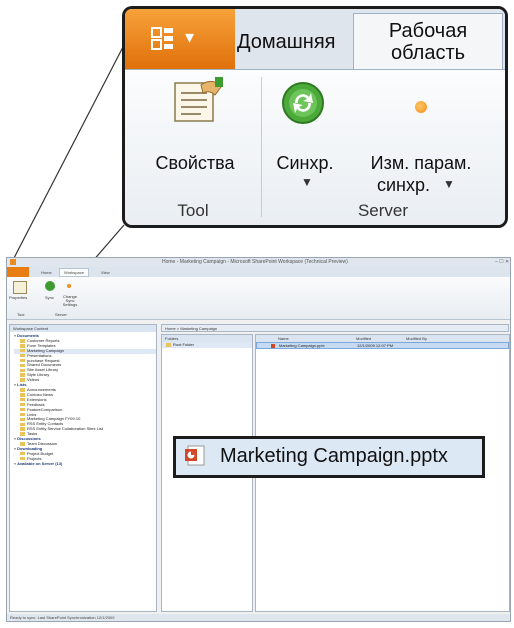  What do you see at coordinates (258, 272) in the screenshot?
I see `window-tab-bar: Home Workspace View` at bounding box center [258, 272].